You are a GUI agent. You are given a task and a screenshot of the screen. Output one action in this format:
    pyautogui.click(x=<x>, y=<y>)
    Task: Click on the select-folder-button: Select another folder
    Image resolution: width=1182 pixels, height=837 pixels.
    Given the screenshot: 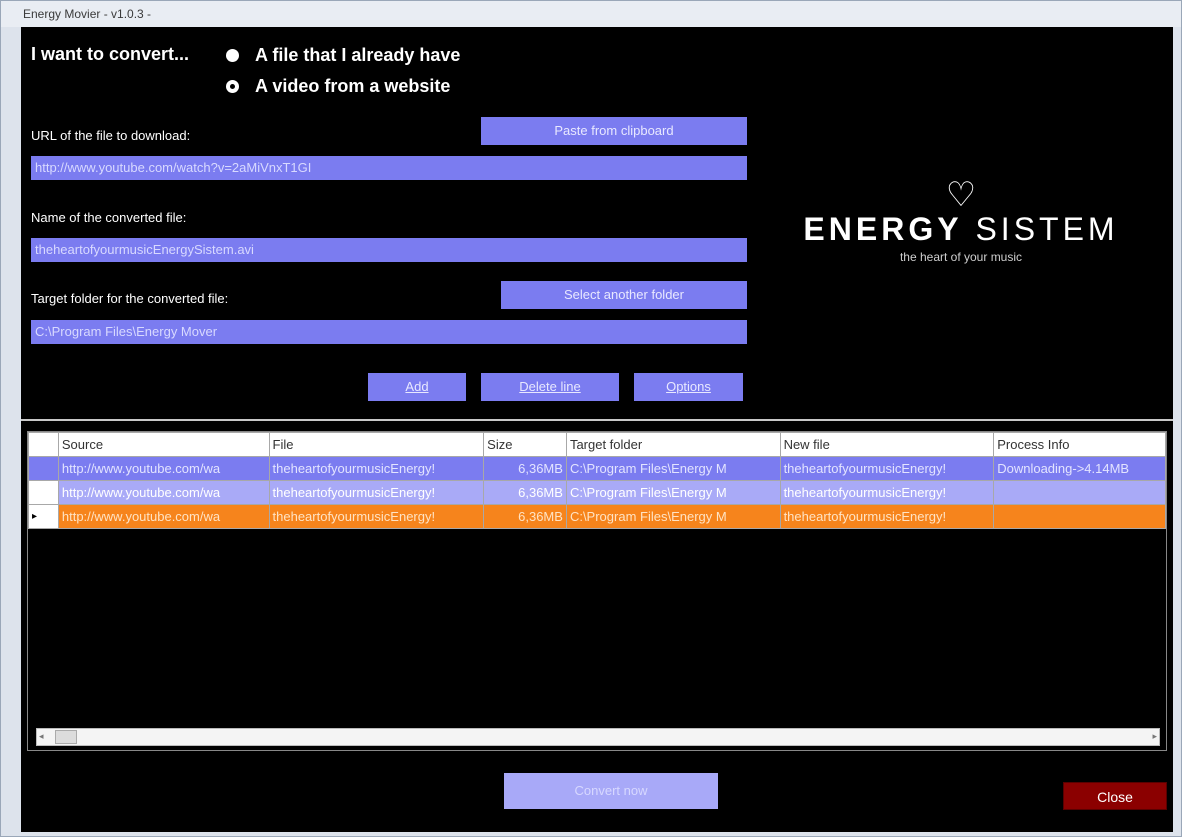 What is the action you would take?
    pyautogui.click(x=624, y=295)
    